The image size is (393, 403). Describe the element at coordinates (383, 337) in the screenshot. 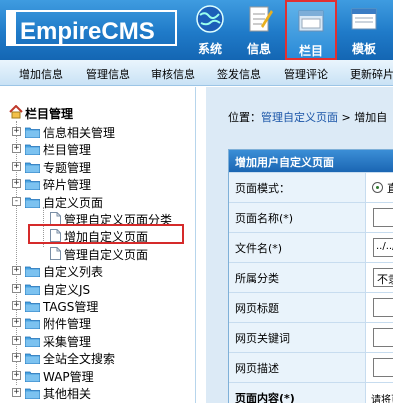

I see `keywords-input` at that location.